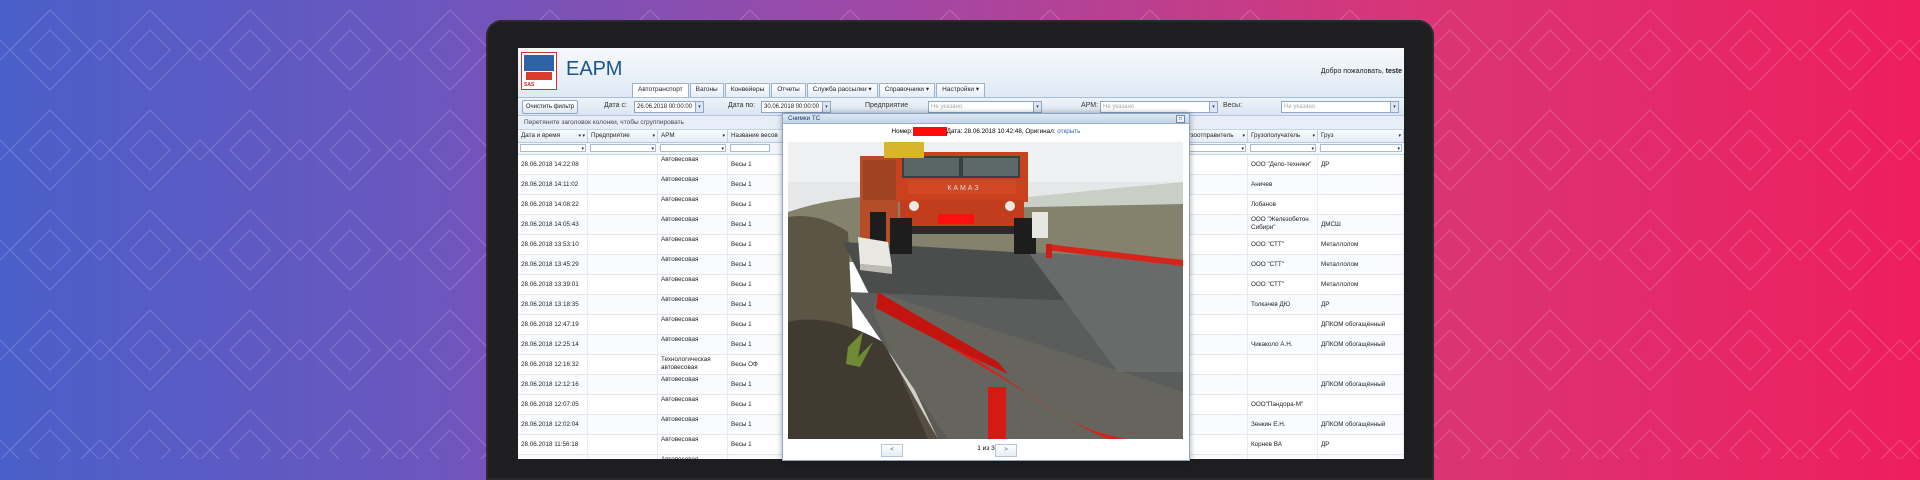 This screenshot has width=1920, height=480. Describe the element at coordinates (693, 136) in the screenshot. I see `column-header-arm: АРМ ▾` at that location.